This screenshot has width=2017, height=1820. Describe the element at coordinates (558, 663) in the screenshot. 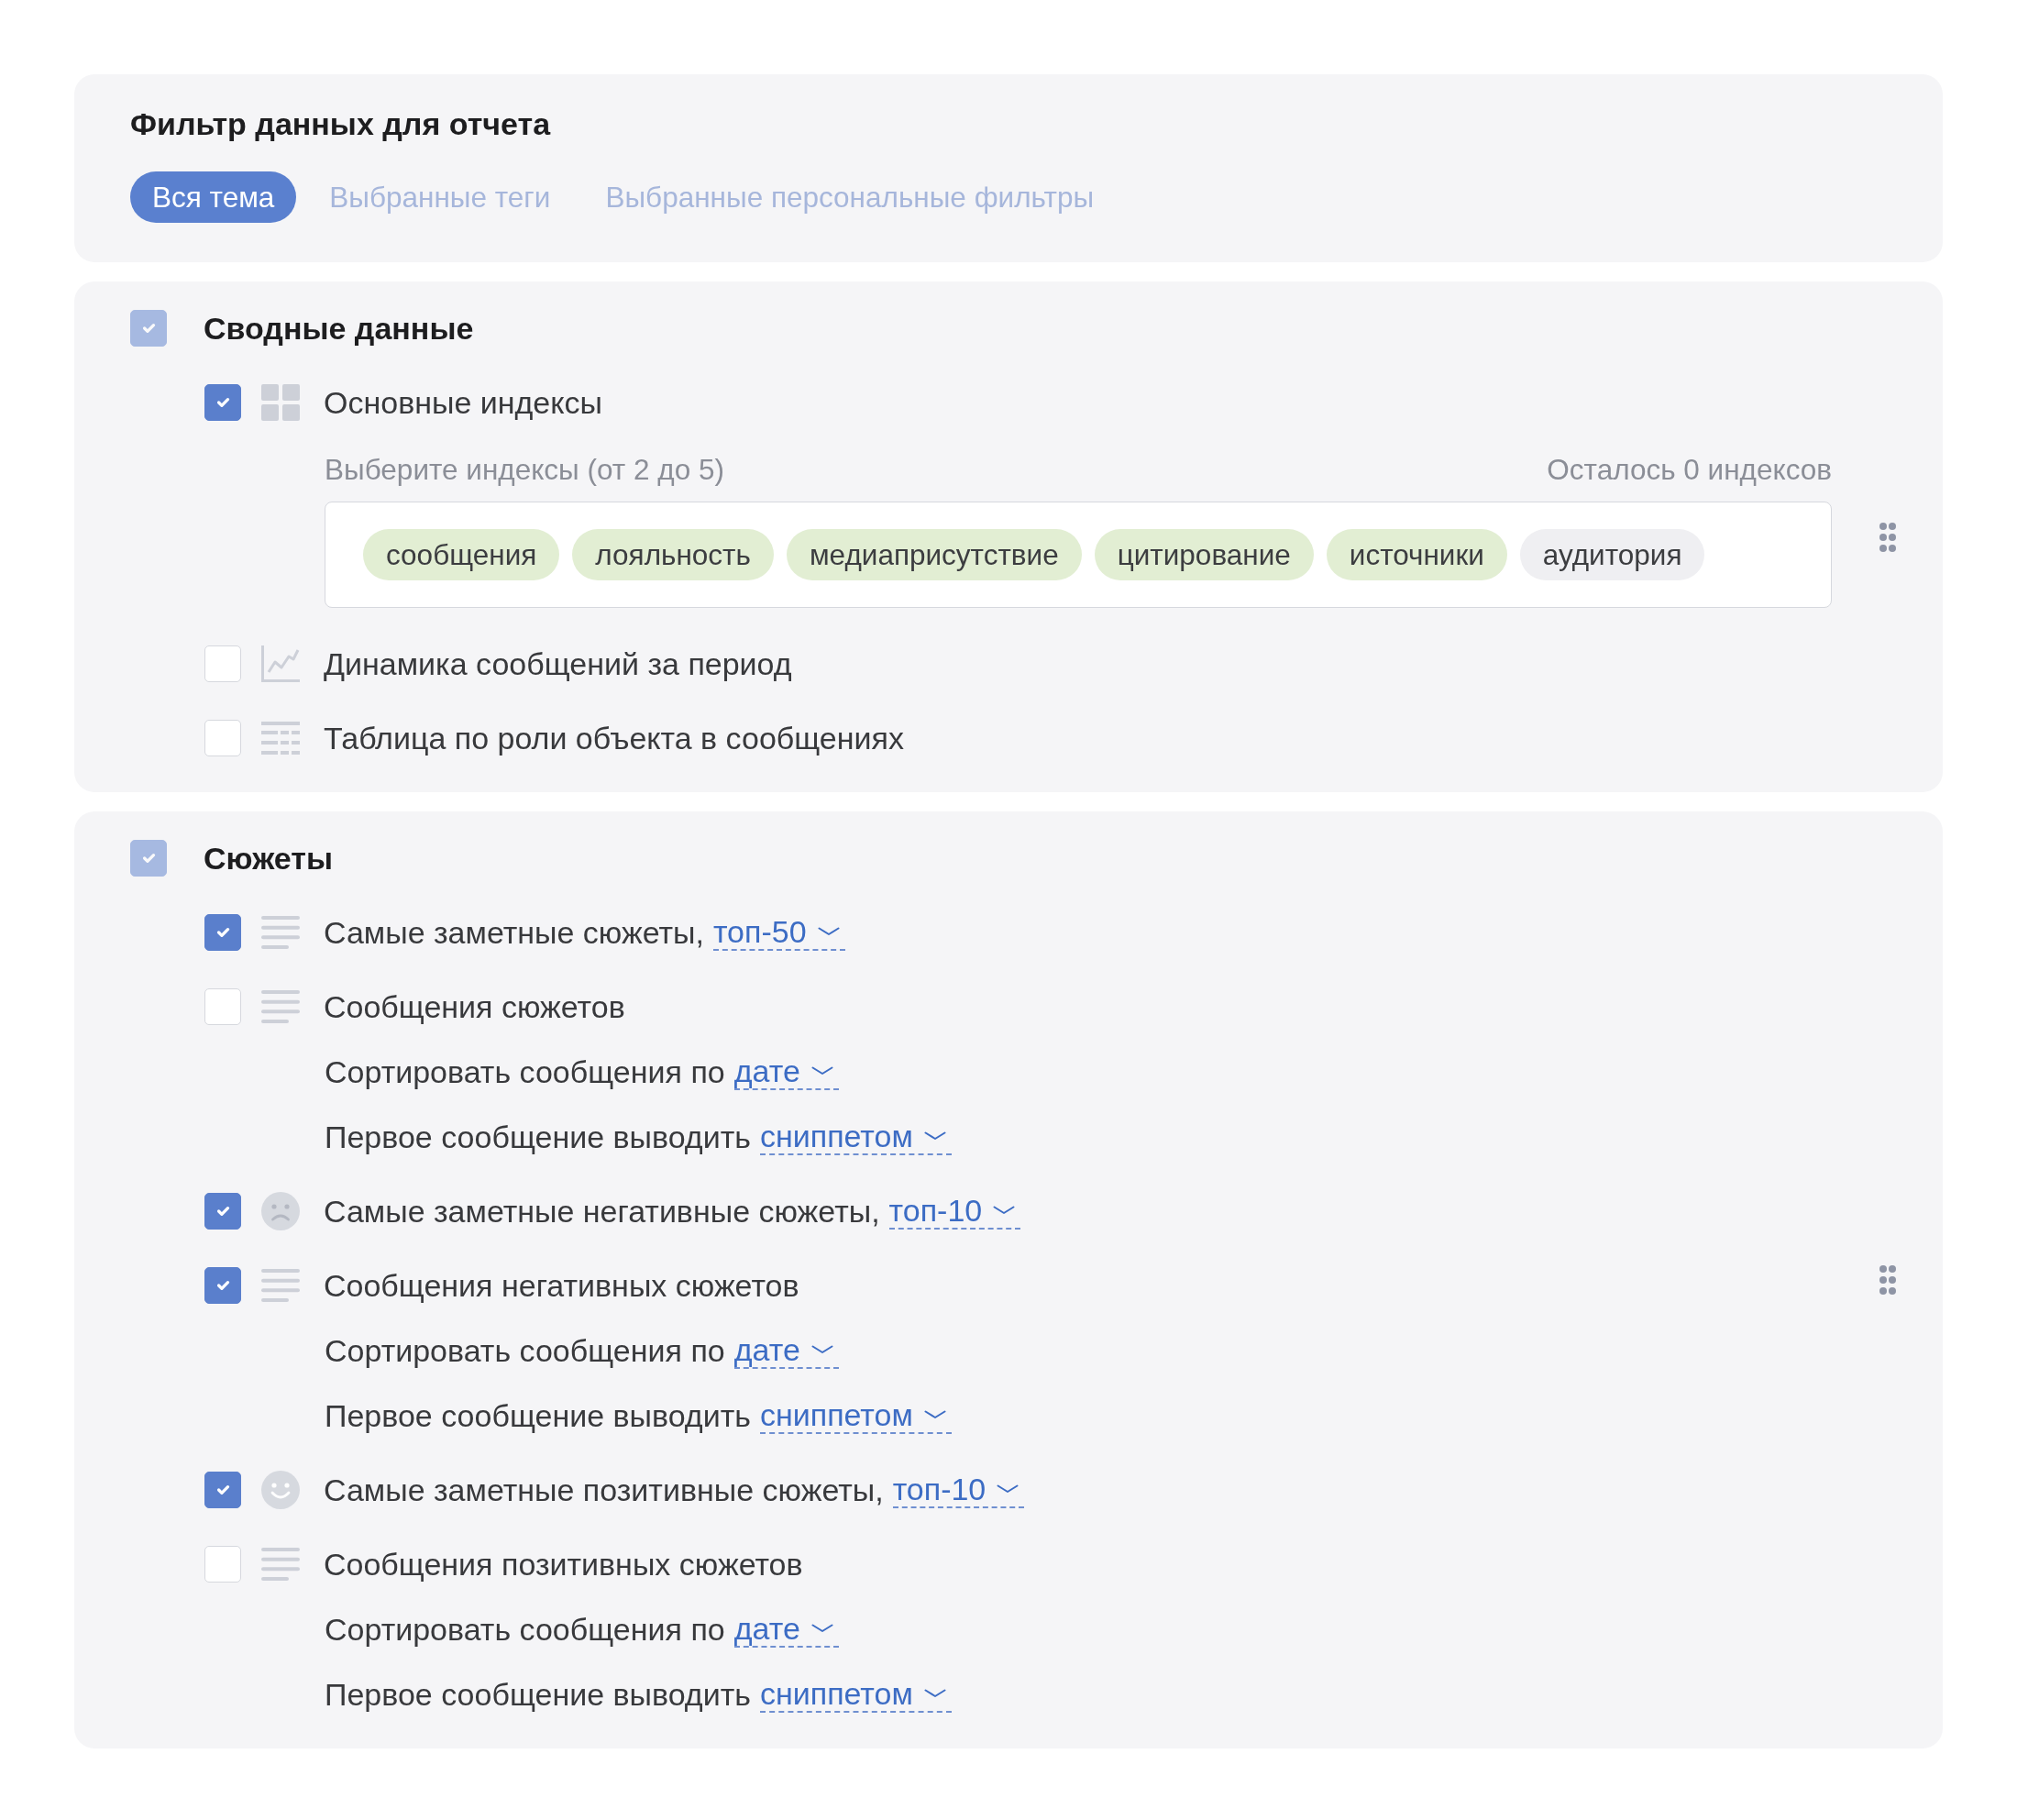

I see `option-label: Динамика сообщений за период` at that location.